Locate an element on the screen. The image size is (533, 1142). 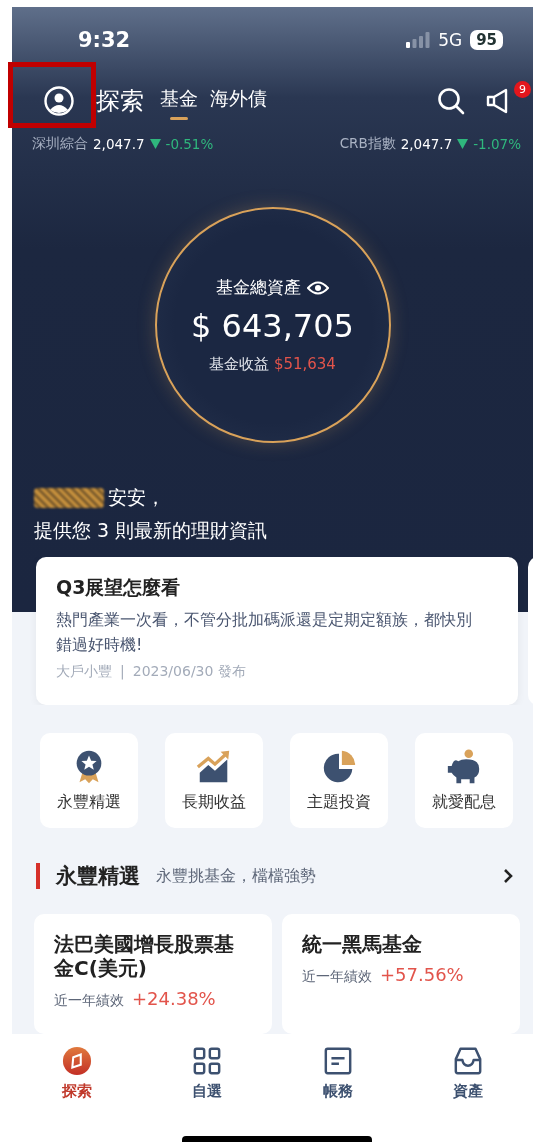
section-subtitle: 永豐挑基金，檔檔強勢 is located at coordinates (236, 876).